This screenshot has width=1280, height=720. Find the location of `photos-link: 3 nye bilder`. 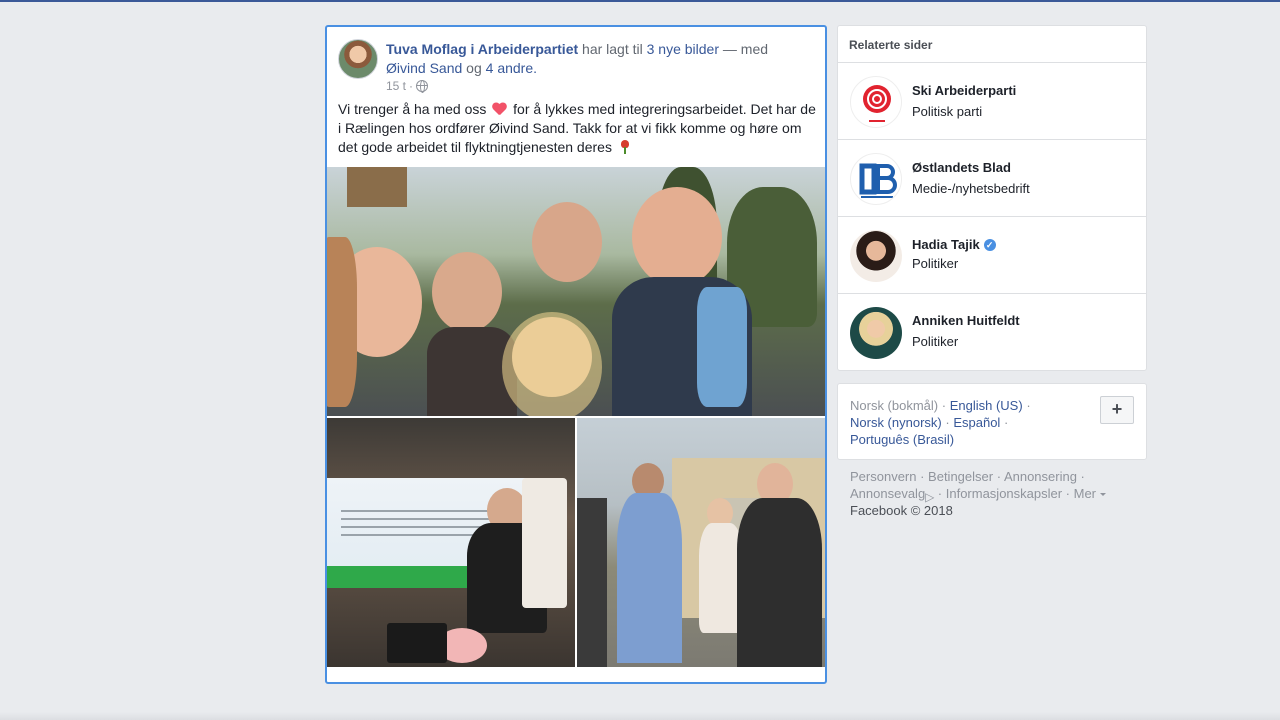

photos-link: 3 nye bilder is located at coordinates (683, 49).